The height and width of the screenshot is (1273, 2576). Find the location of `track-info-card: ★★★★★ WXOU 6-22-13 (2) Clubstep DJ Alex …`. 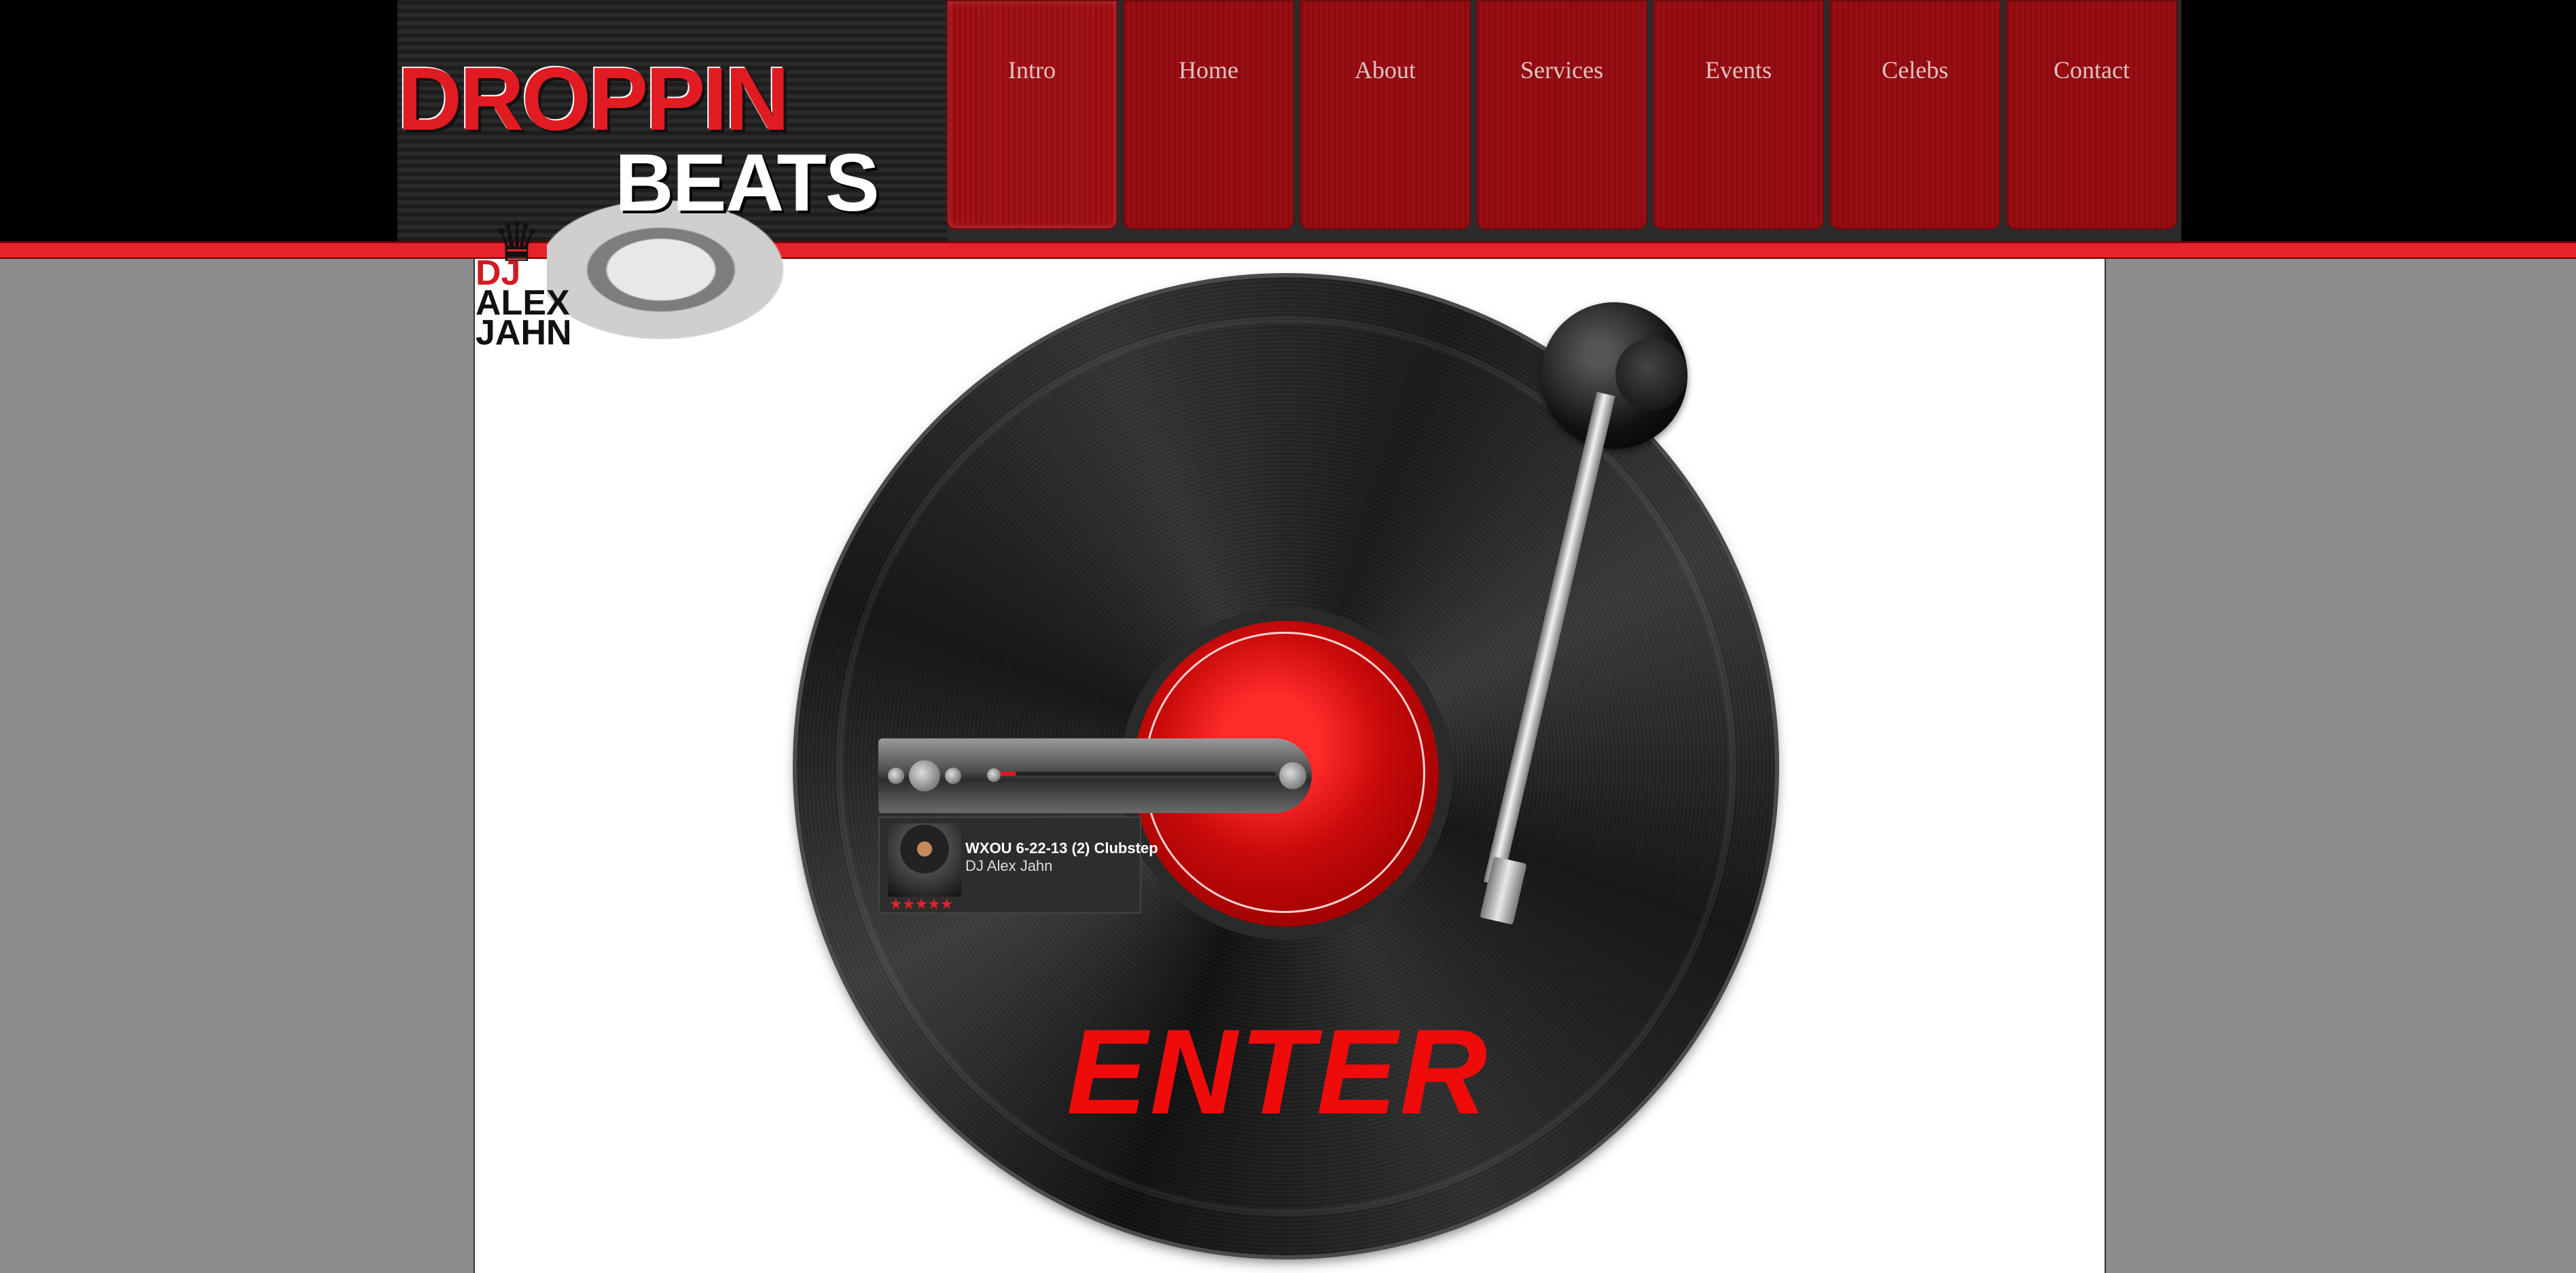

track-info-card: ★★★★★ WXOU 6-22-13 (2) Clubstep DJ Alex … is located at coordinates (1018, 866).